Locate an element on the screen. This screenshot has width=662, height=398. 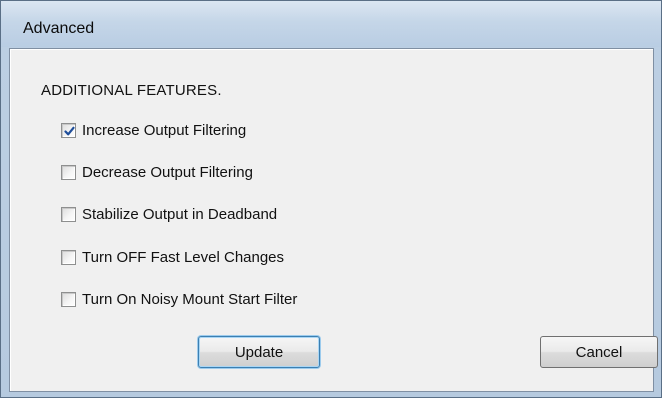
option-noisy-mount-start-filter: Turn On Noisy Mount Start Filter is located at coordinates (179, 299).